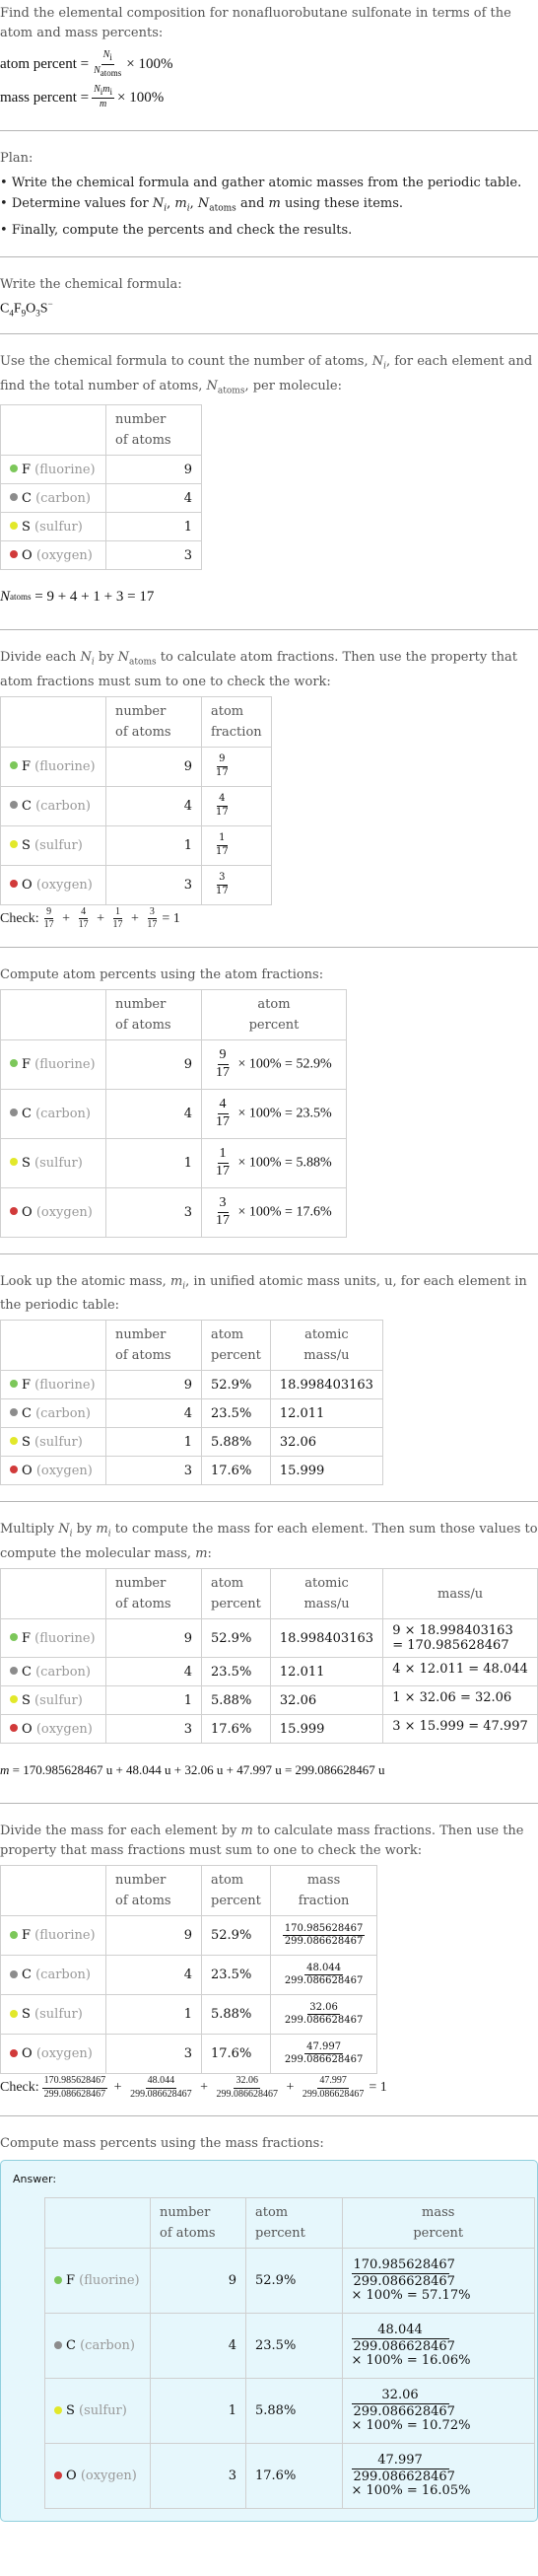  I want to click on element-mass-cell: 4 × 12.011 = 48.044, so click(460, 1672).